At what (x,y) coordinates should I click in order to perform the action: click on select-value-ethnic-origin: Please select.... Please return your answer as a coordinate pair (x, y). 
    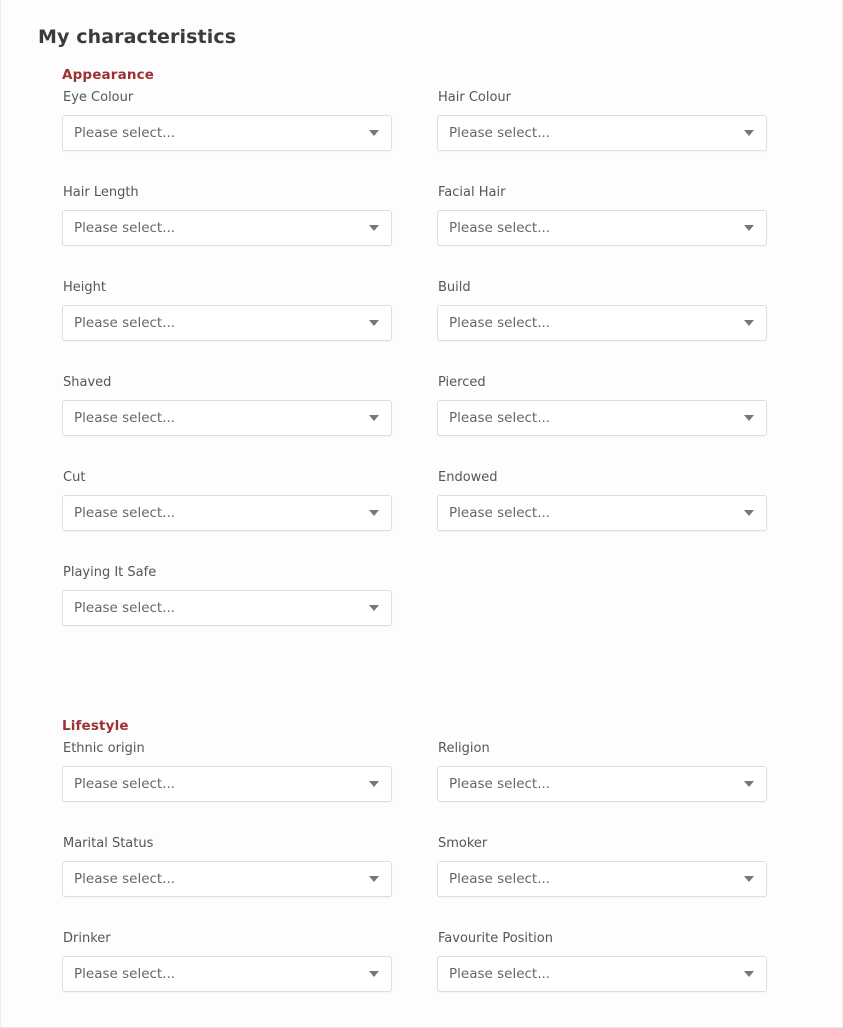
    Looking at the image, I should click on (125, 784).